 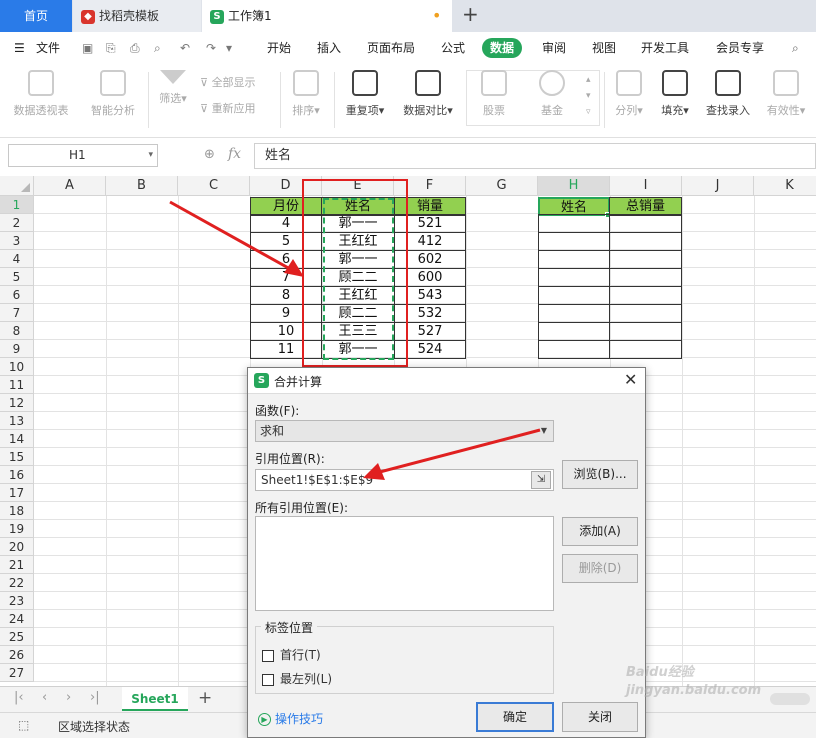 I want to click on watermark: Baidu经验 jingyan.baidu.com, so click(x=719, y=682).